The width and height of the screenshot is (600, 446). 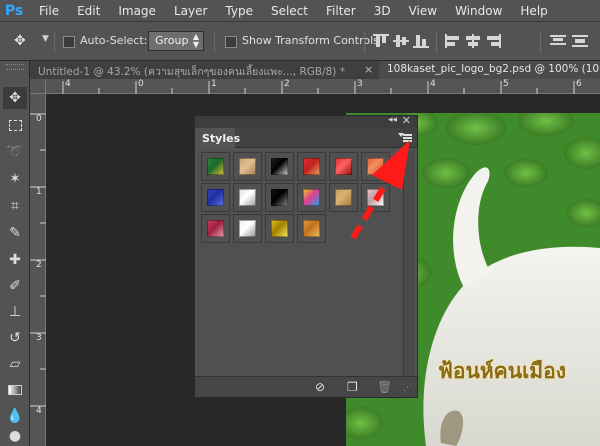 I want to click on ruler-label: 1, so click(x=214, y=84).